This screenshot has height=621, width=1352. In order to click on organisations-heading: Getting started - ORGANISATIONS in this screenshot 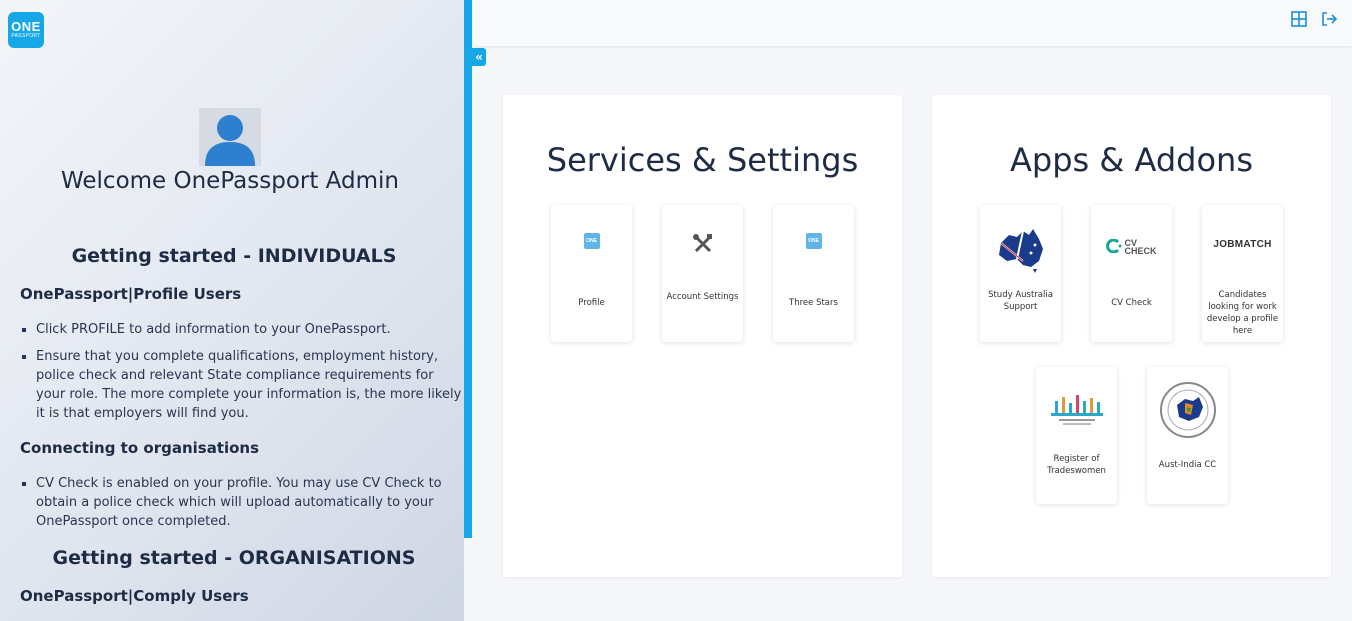, I will do `click(234, 558)`.